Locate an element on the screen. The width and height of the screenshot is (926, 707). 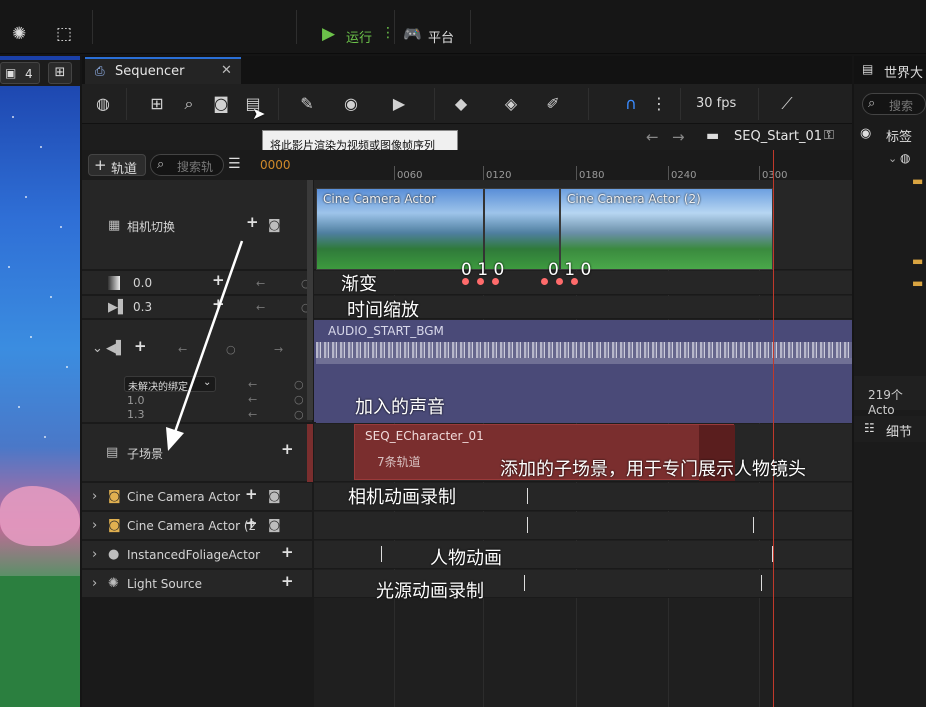
more-options-icon: ⋮ is located at coordinates (659, 104).